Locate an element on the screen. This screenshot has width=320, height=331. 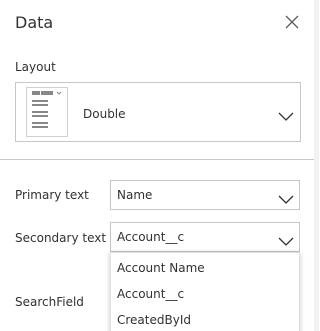
layout-label: Layout is located at coordinates (35, 67).